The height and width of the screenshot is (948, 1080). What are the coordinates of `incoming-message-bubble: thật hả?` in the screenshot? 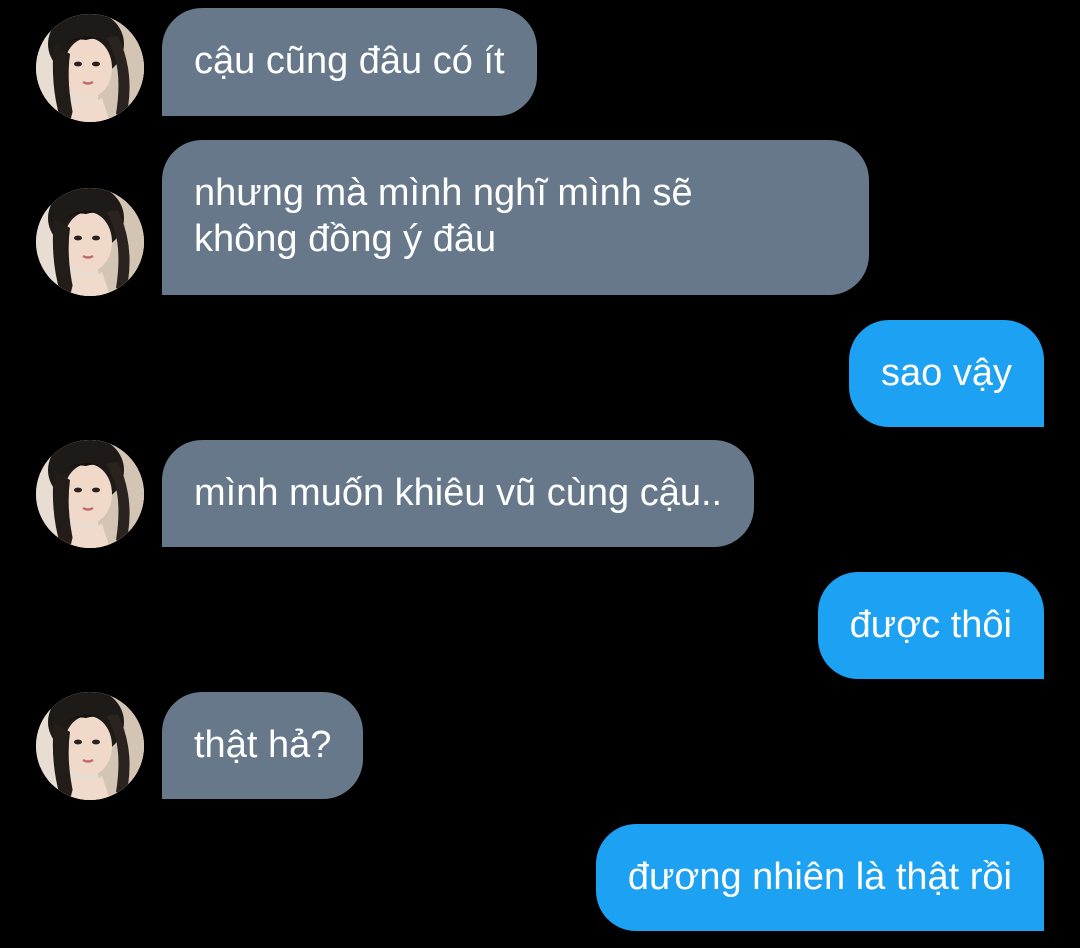 It's located at (263, 745).